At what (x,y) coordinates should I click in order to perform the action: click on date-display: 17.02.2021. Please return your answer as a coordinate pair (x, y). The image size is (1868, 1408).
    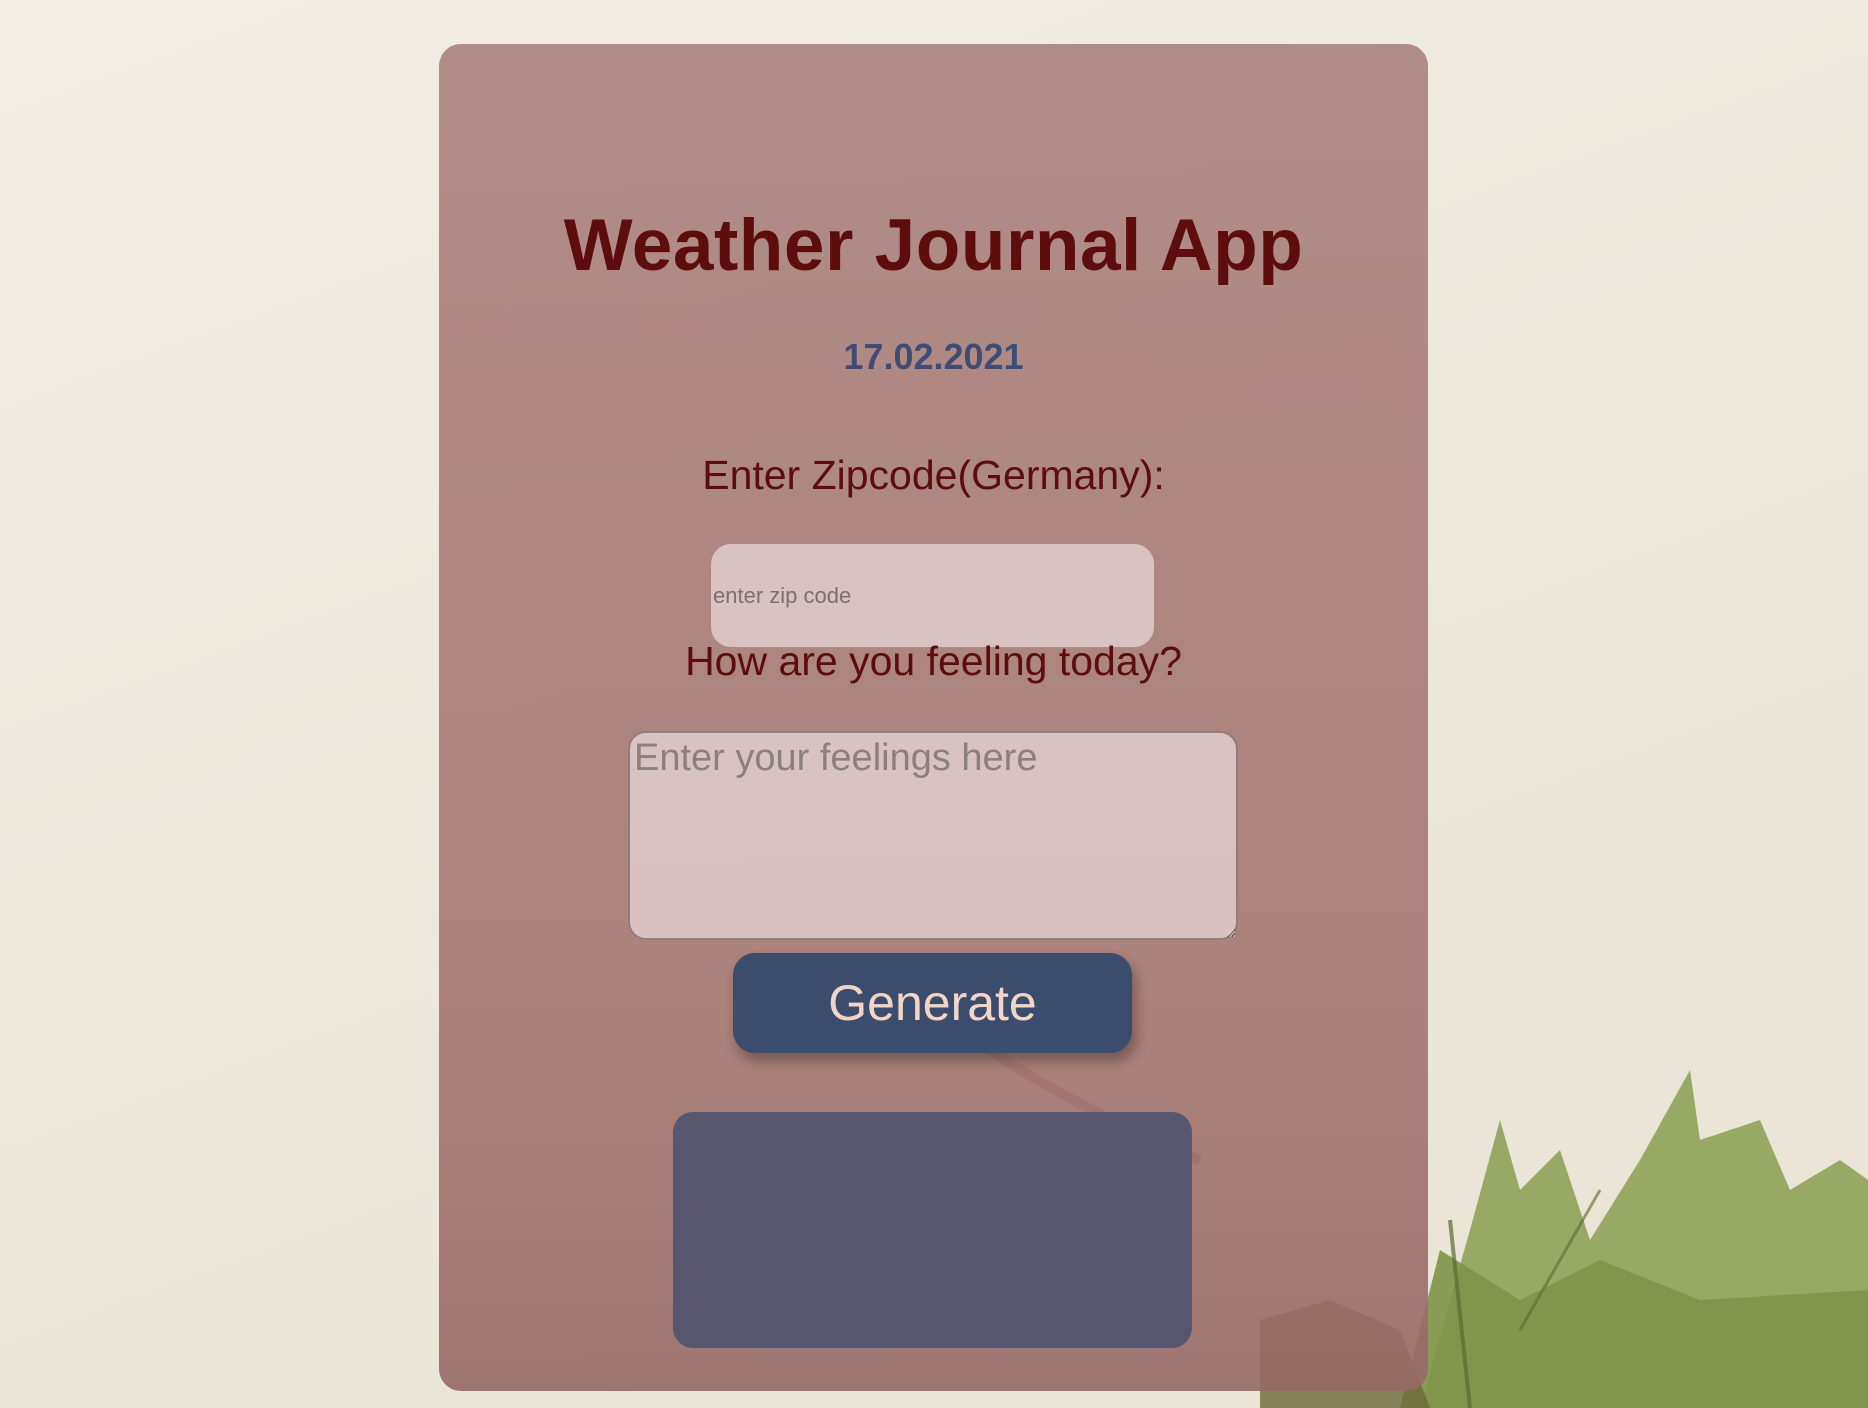
    Looking at the image, I should click on (933, 356).